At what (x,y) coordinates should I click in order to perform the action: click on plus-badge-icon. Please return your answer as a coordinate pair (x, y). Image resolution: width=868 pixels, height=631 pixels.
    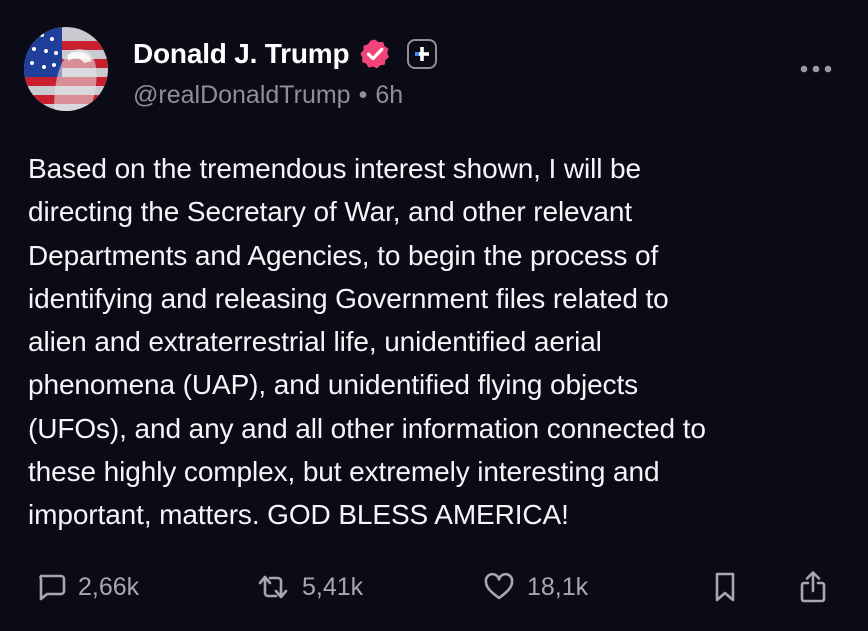
    Looking at the image, I should click on (422, 54).